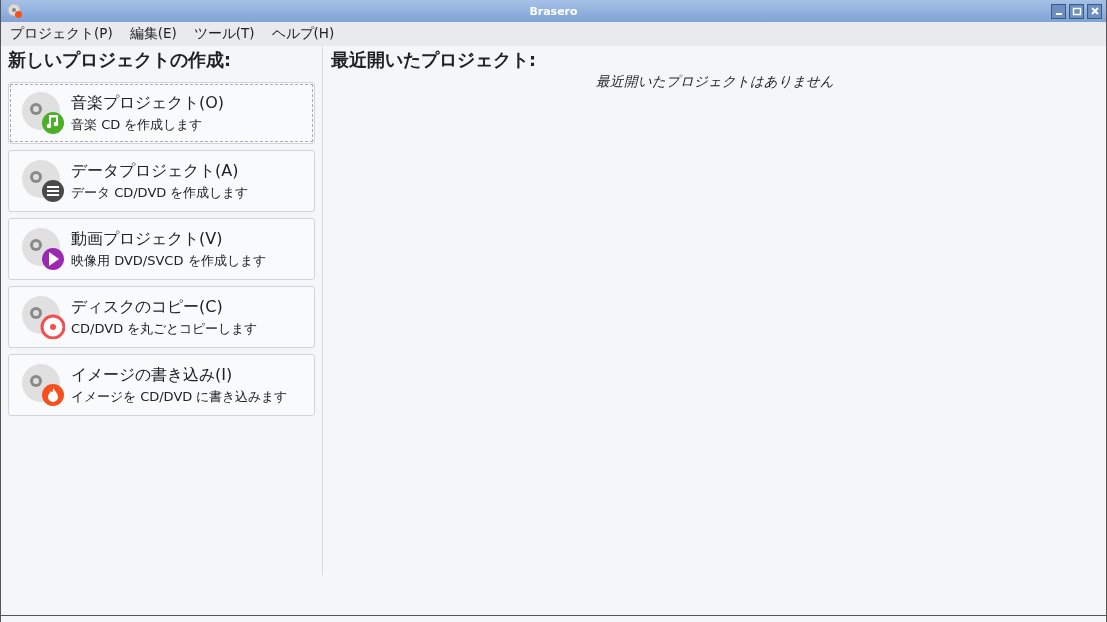 The height and width of the screenshot is (622, 1107). I want to click on close-button, so click(1094, 11).